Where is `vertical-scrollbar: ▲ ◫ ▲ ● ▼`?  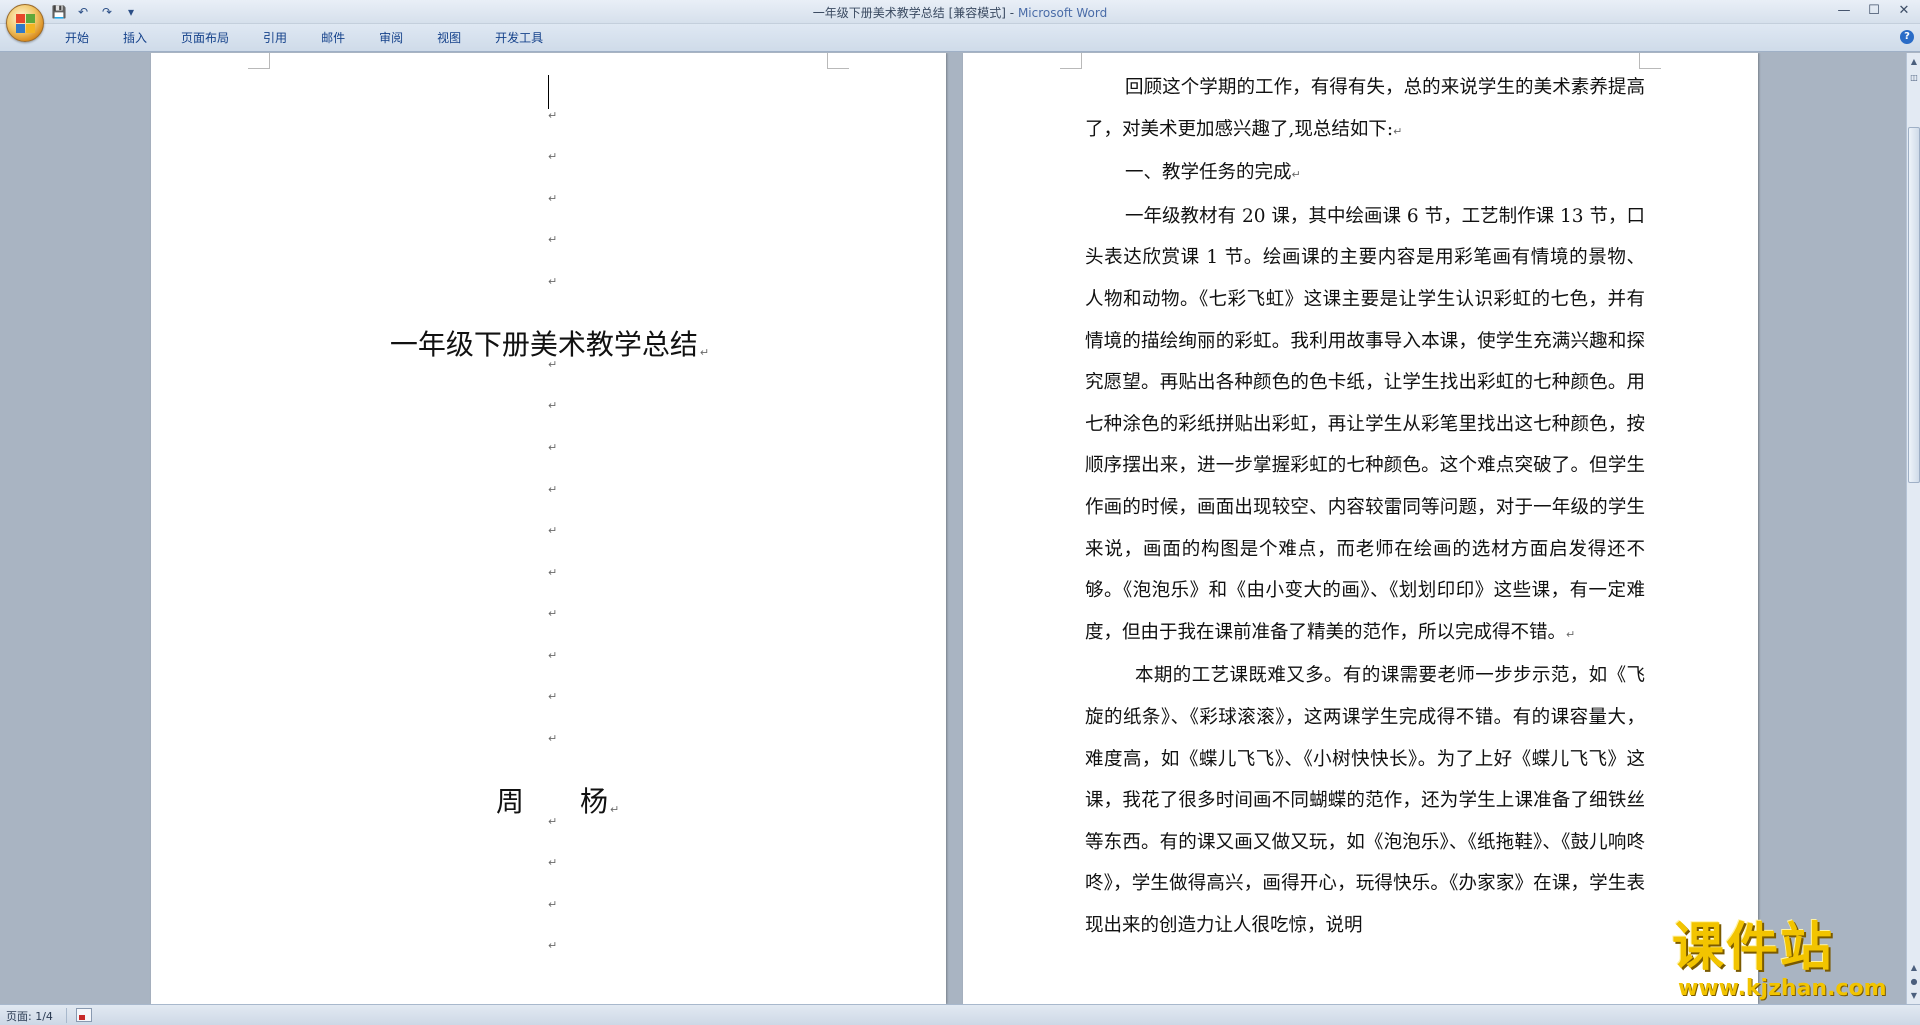 vertical-scrollbar: ▲ ◫ ▲ ● ▼ is located at coordinates (1913, 528).